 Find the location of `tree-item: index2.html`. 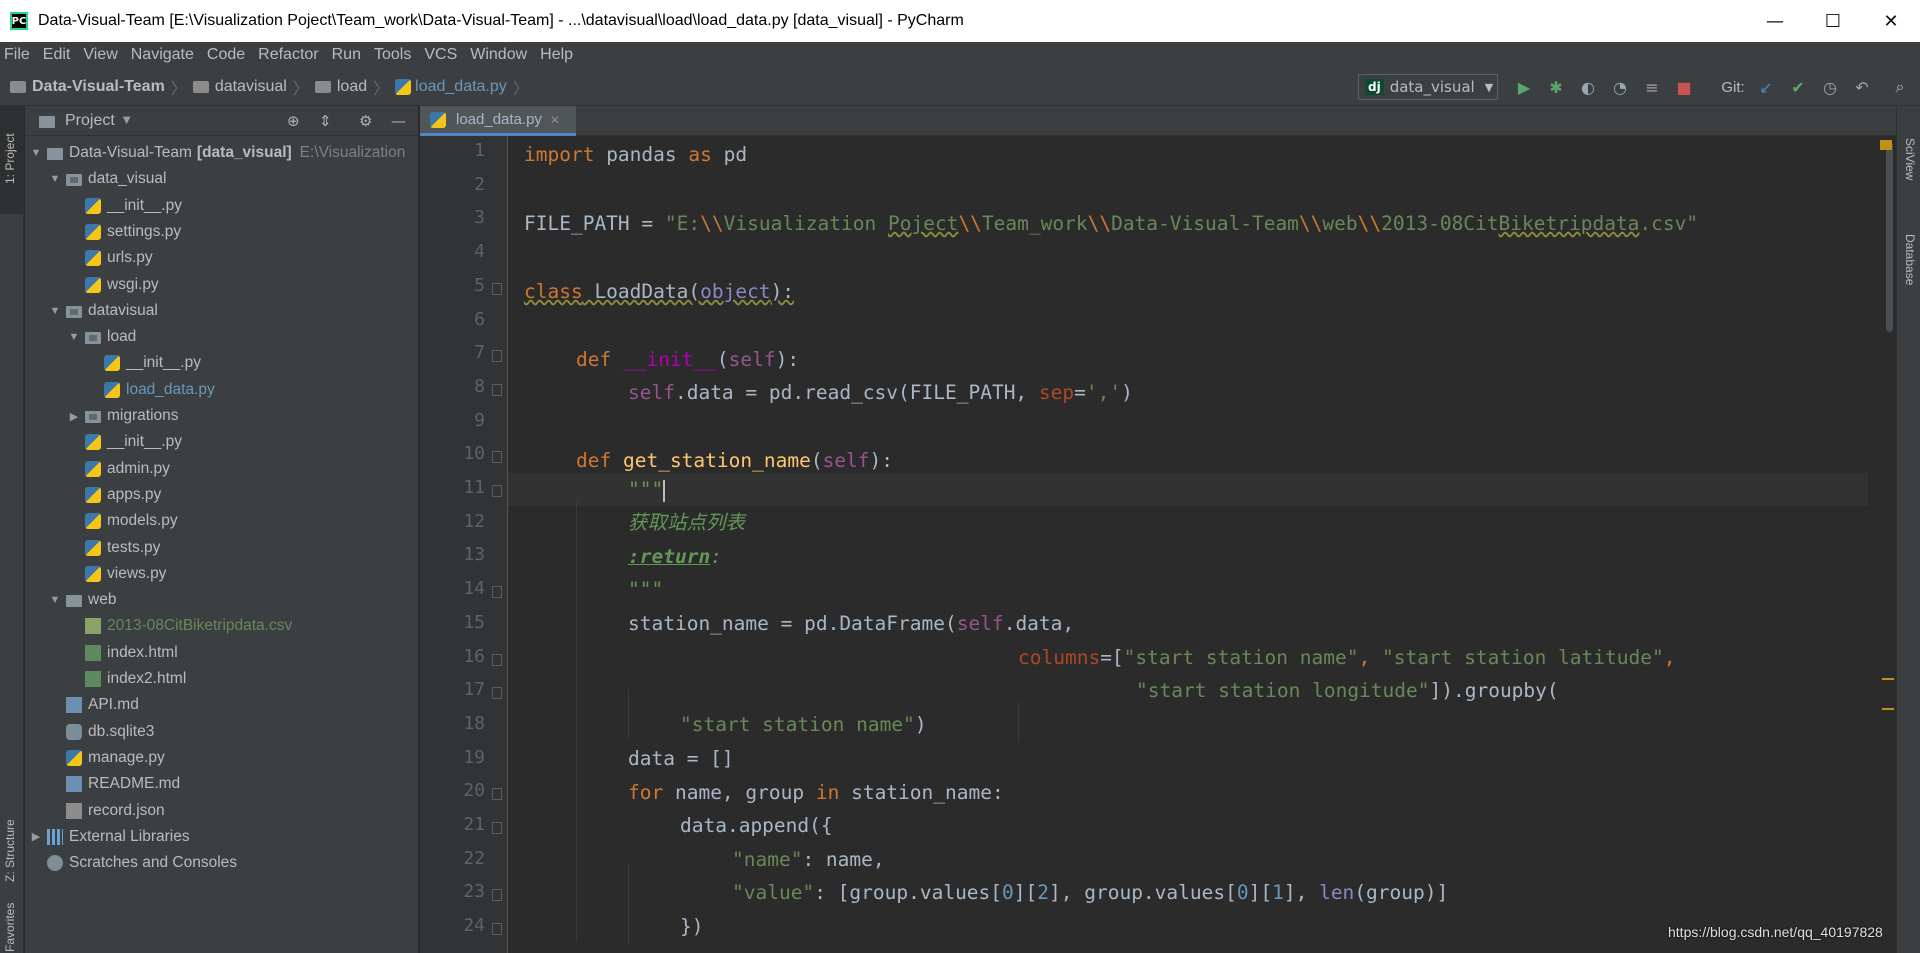

tree-item: index2.html is located at coordinates (221, 679).